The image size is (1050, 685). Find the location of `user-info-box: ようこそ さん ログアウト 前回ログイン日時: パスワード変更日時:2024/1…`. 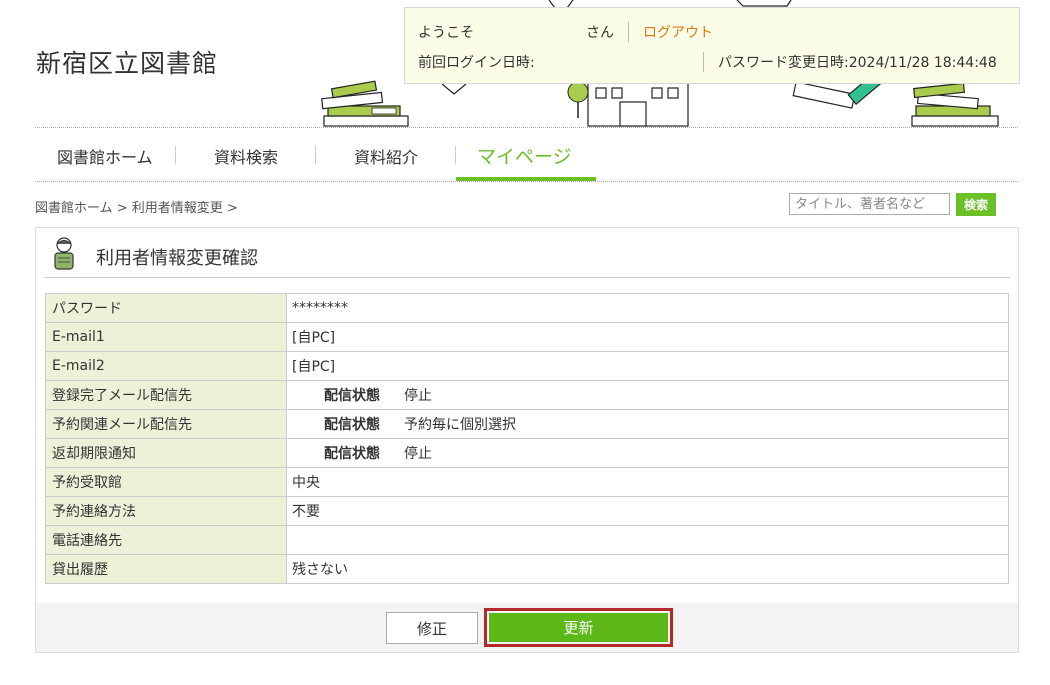

user-info-box: ようこそ さん ログアウト 前回ログイン日時: パスワード変更日時:2024/1… is located at coordinates (712, 45).